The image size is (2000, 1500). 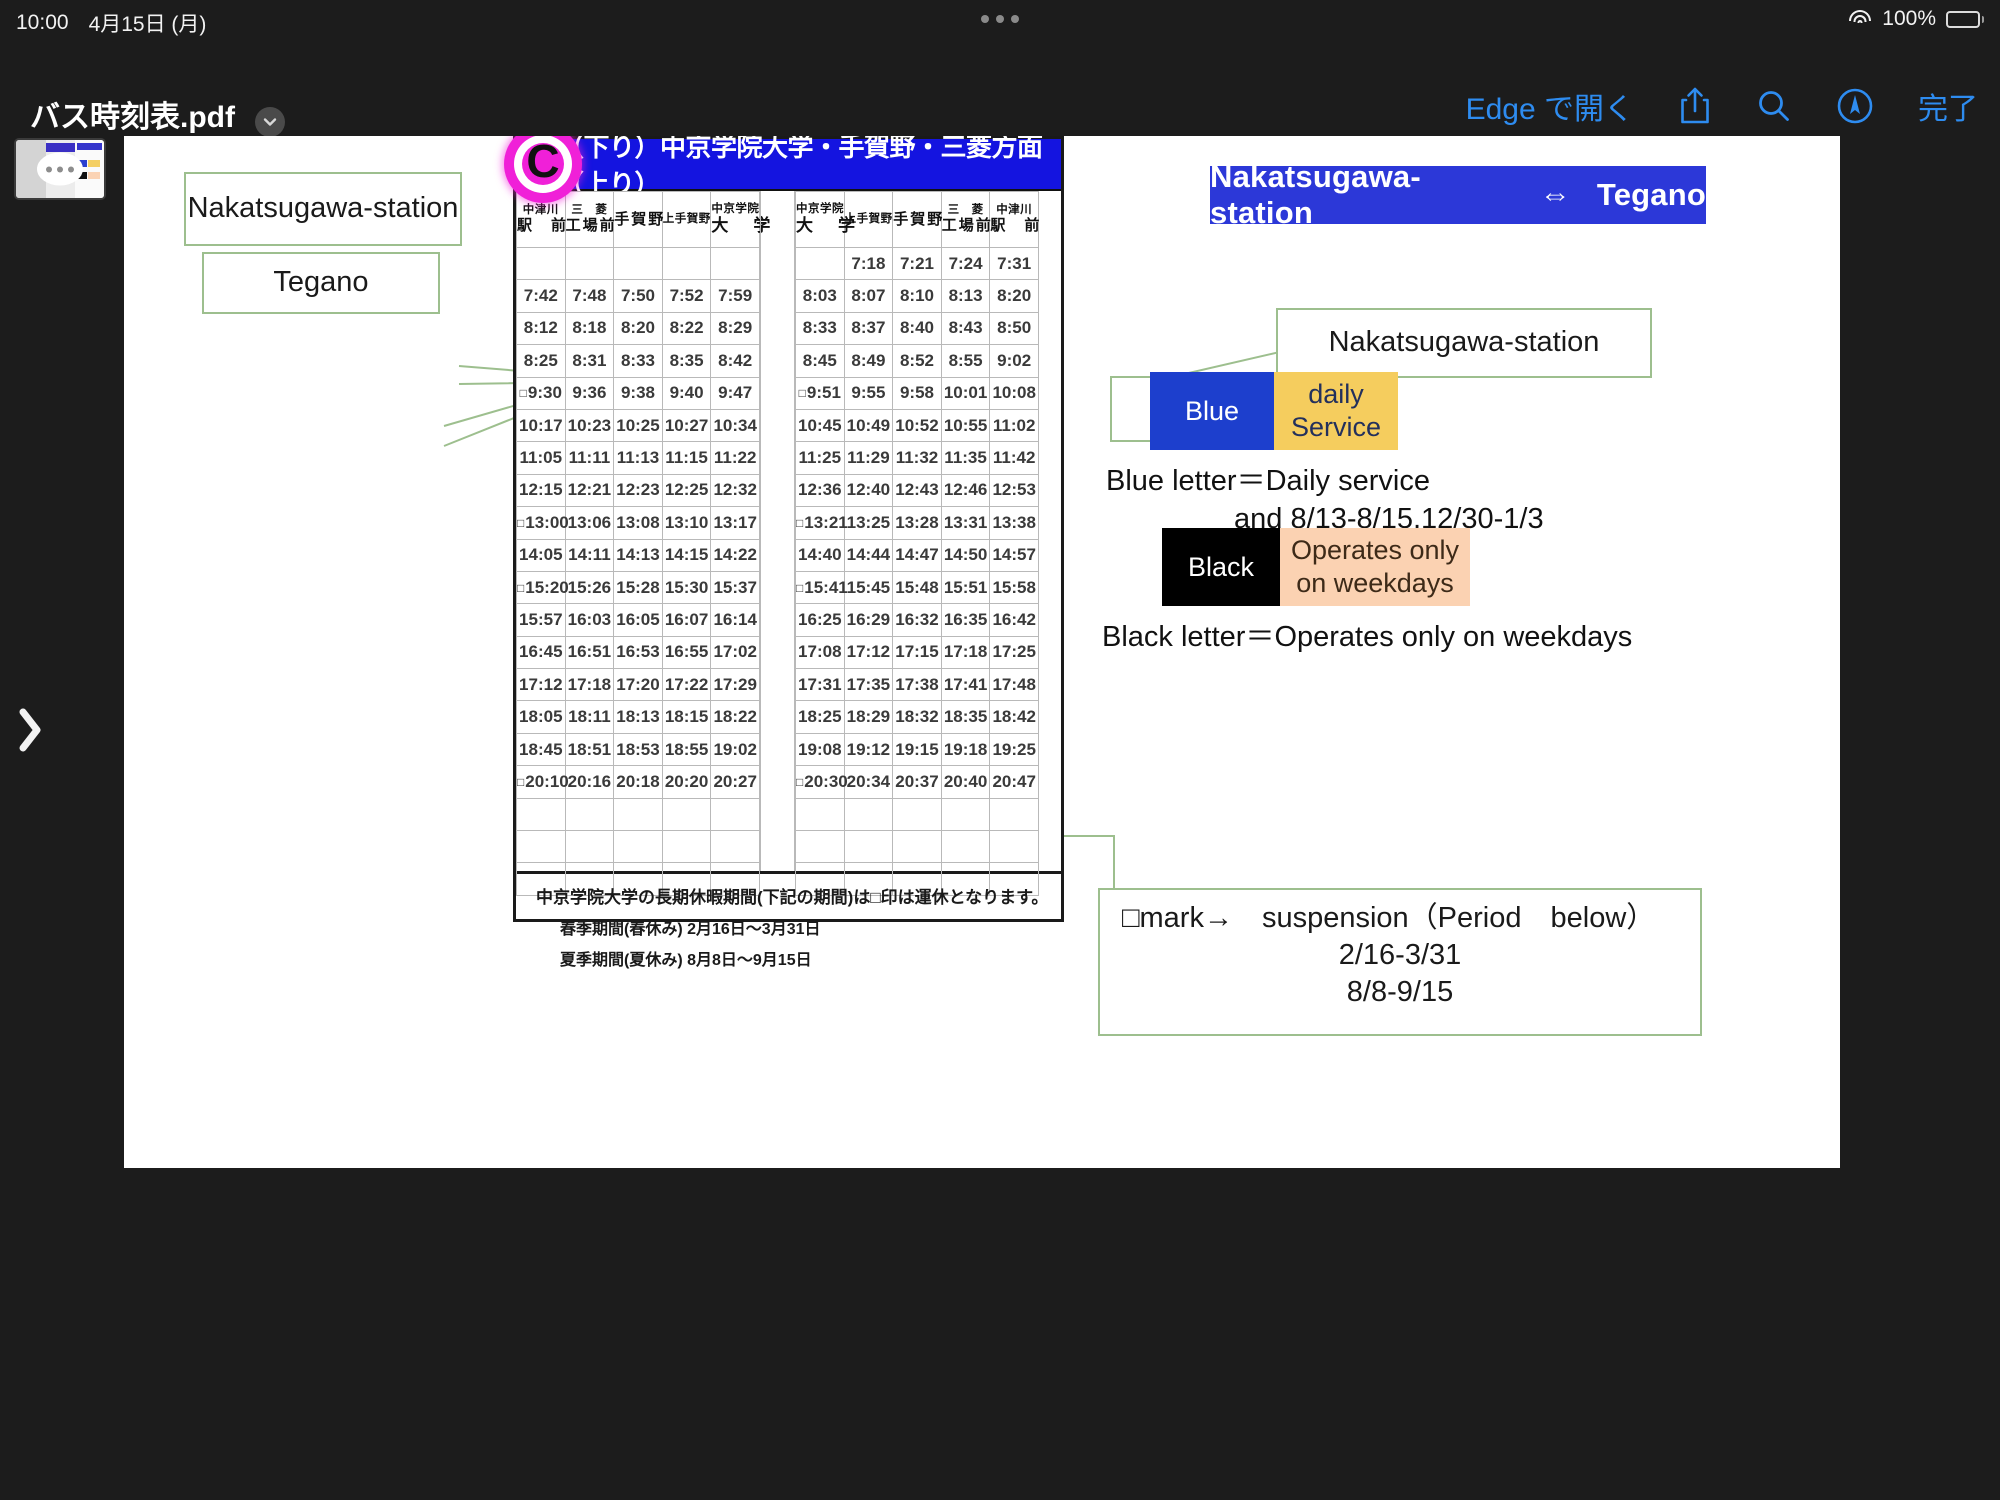 I want to click on table-header-row-right: 中京学院大 学上手賀野 手賀野三 菱工場前 中津川駅 前, so click(x=917, y=219).